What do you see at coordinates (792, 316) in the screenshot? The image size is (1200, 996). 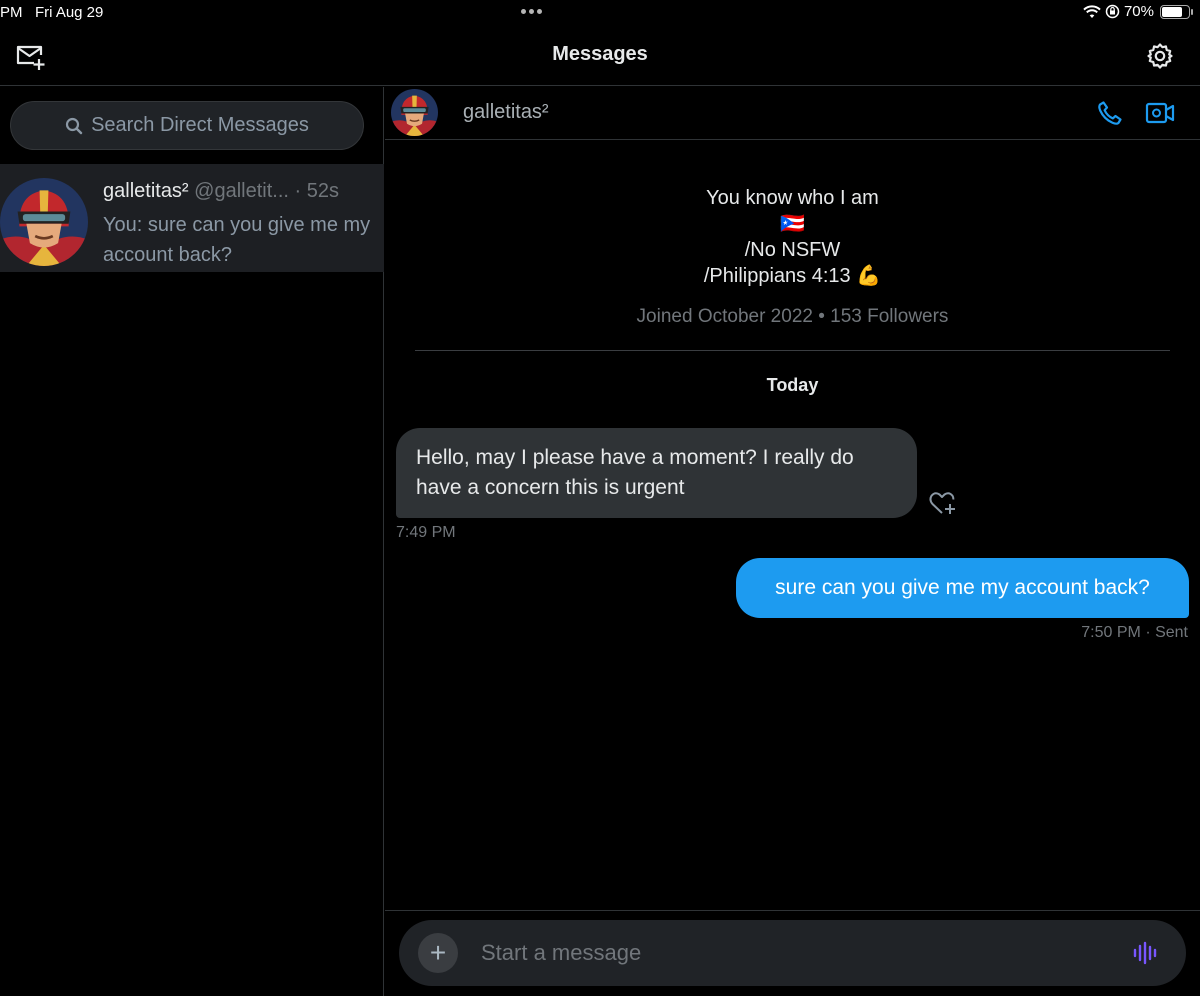 I see `joined-info: Joined October 2022 • 153 Followers` at bounding box center [792, 316].